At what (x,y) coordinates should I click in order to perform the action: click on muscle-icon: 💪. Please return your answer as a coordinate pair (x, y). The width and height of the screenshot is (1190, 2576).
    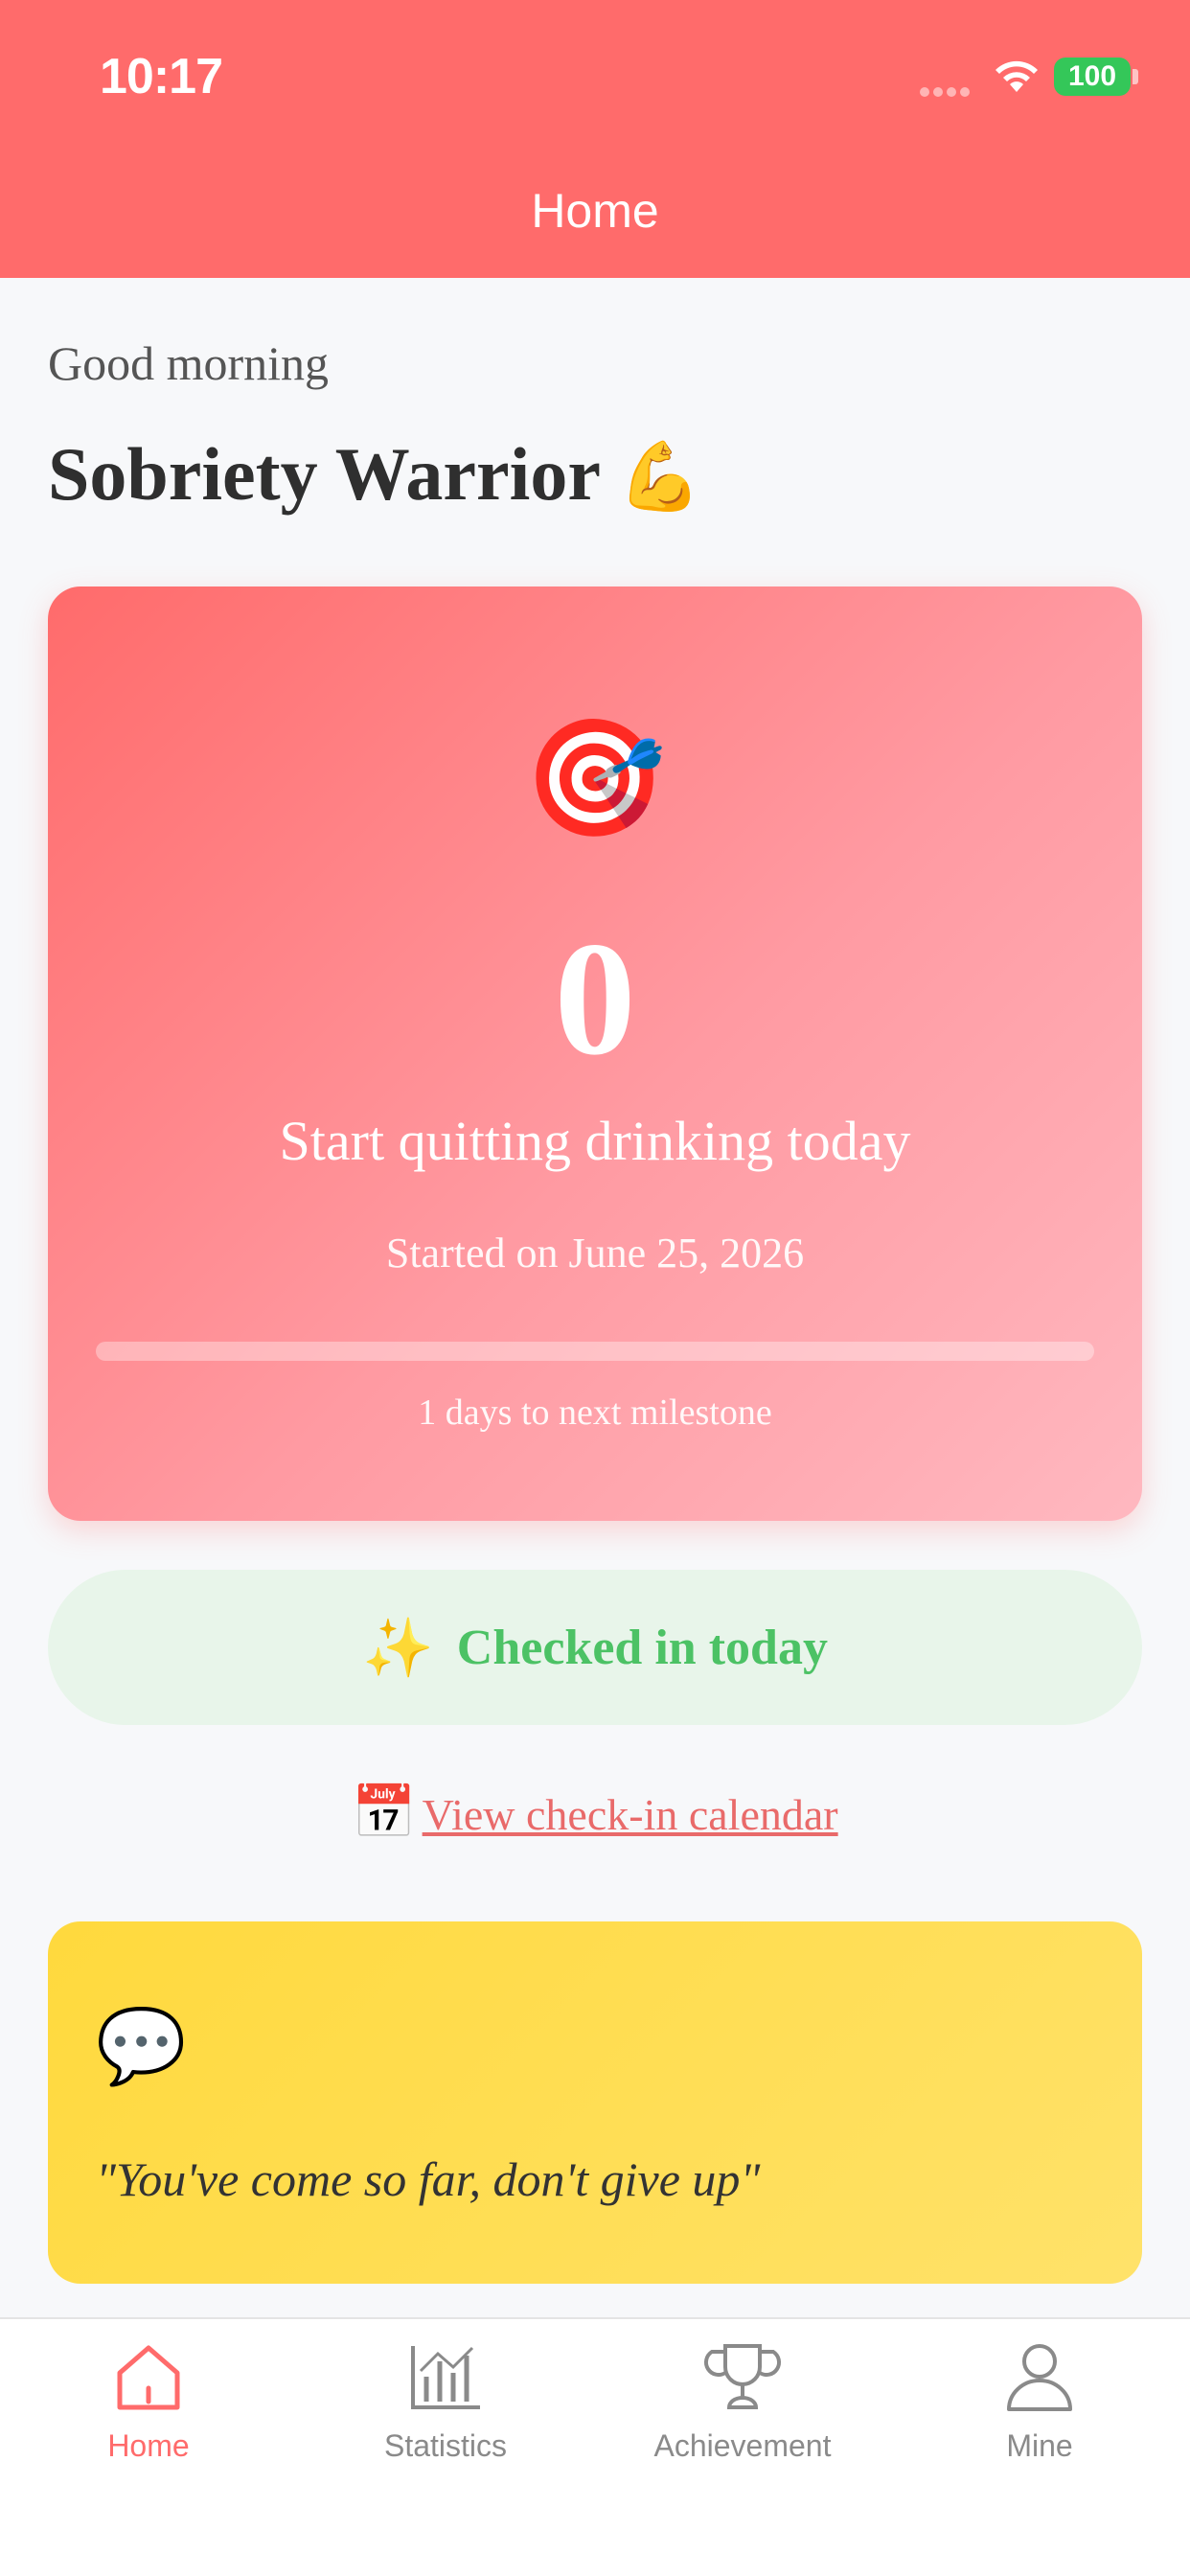
    Looking at the image, I should click on (660, 476).